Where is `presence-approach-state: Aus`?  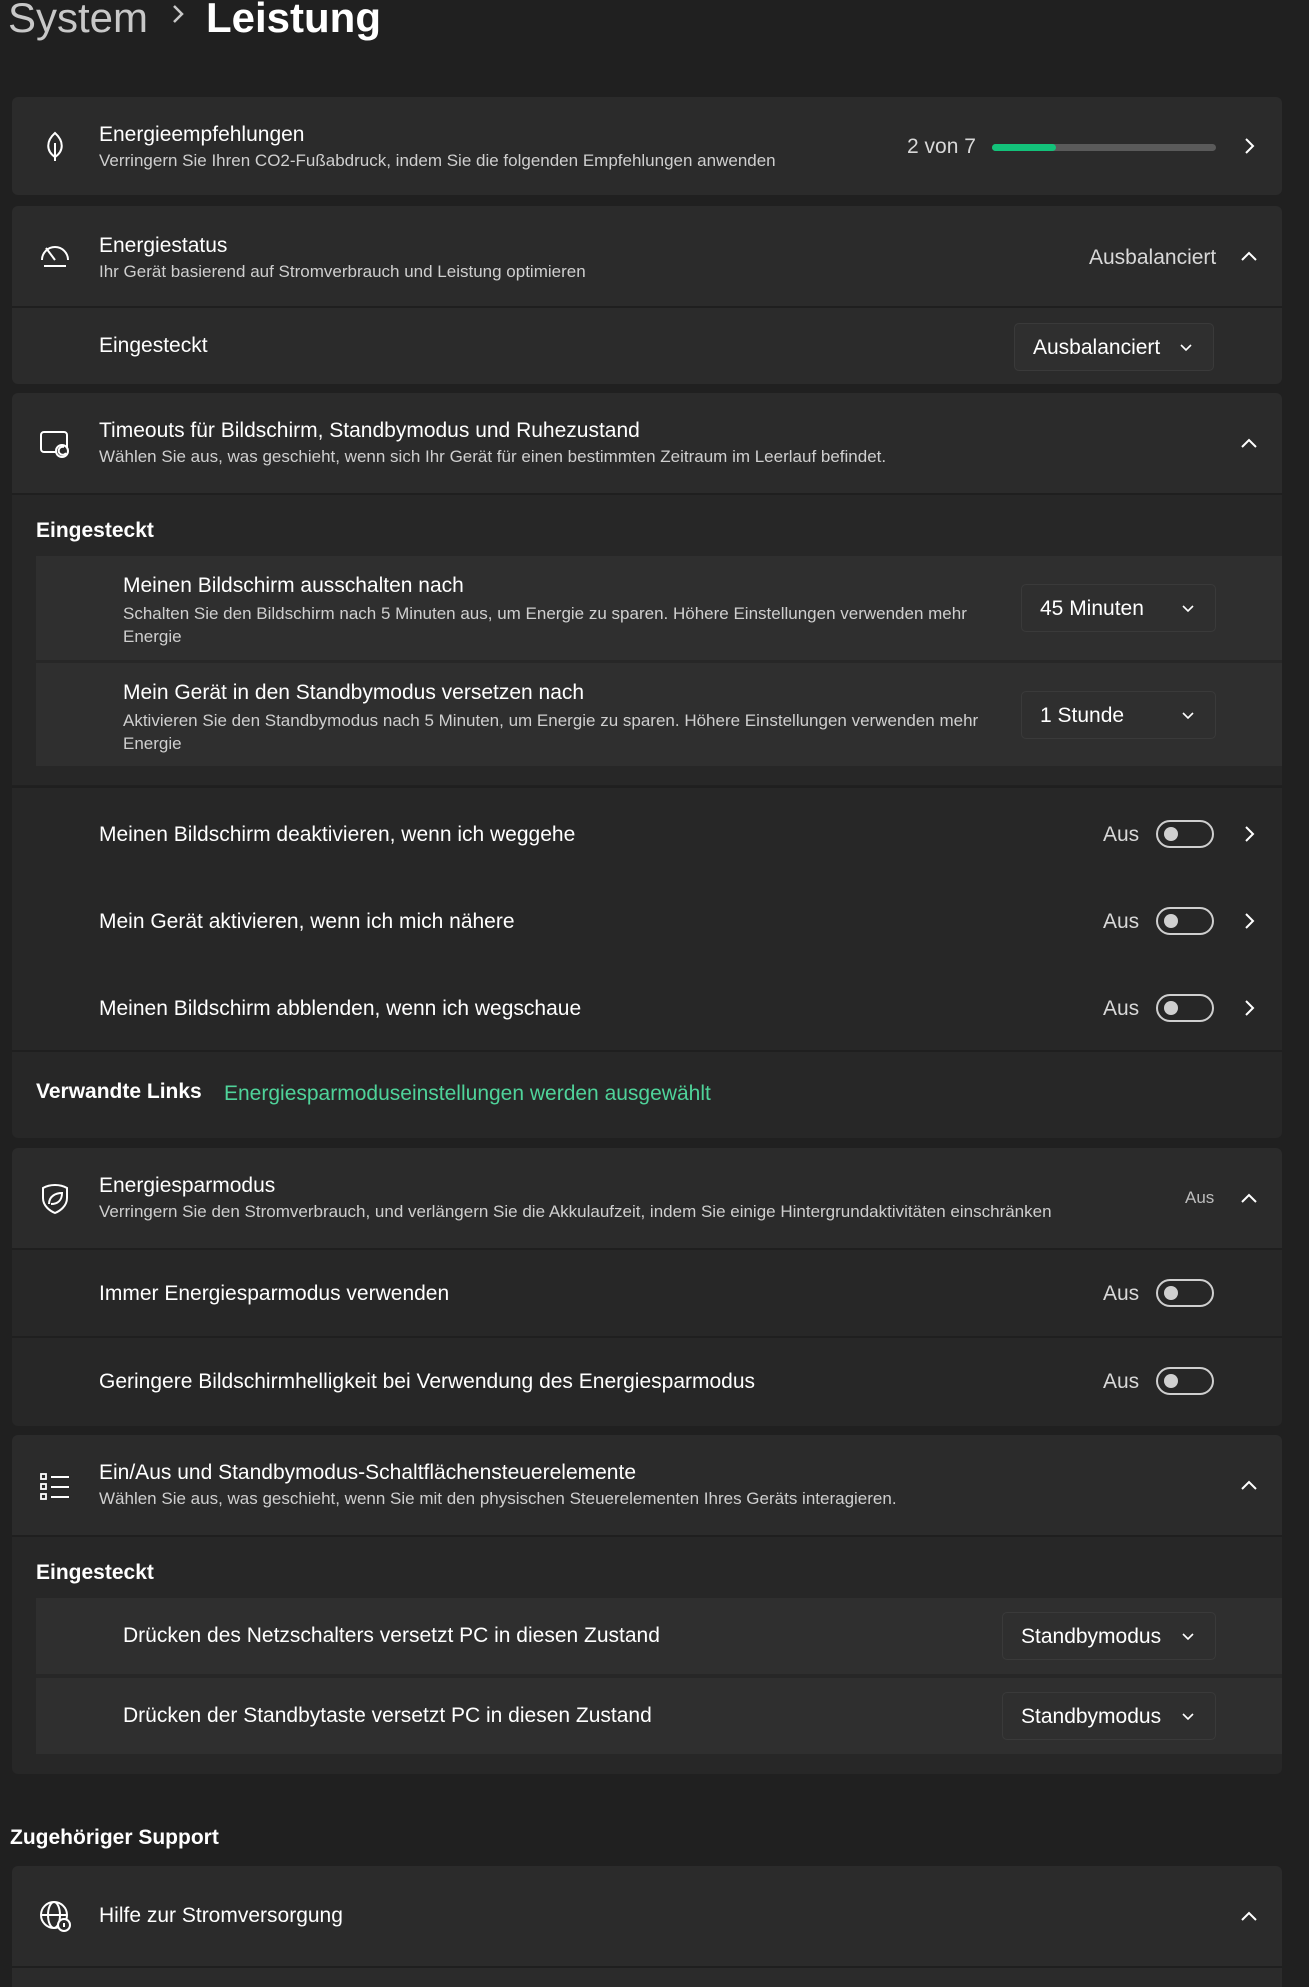
presence-approach-state: Aus is located at coordinates (1121, 921).